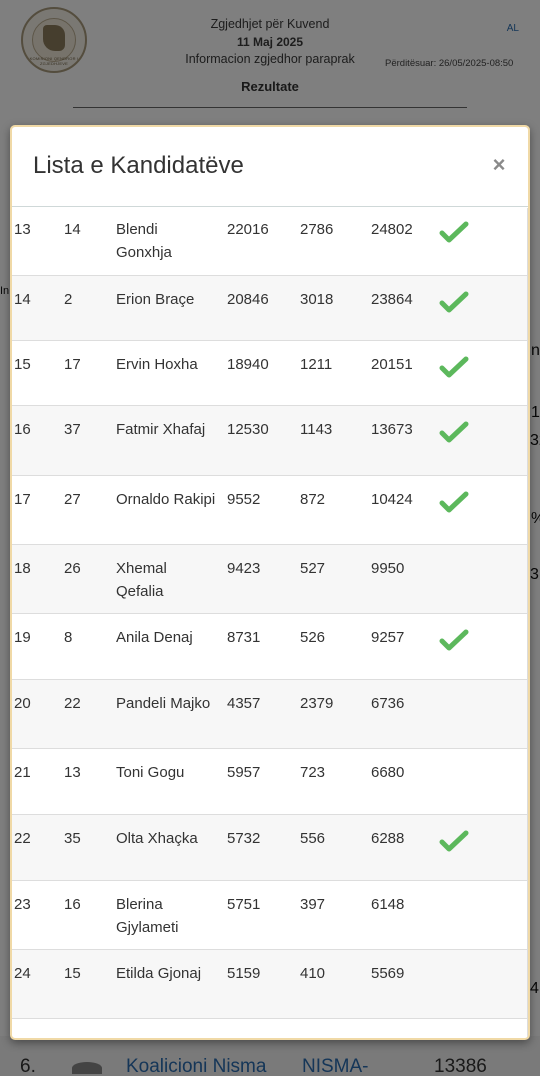 This screenshot has height=1078, width=540. Describe the element at coordinates (22, 568) in the screenshot. I see `candidate-rank: 18` at that location.